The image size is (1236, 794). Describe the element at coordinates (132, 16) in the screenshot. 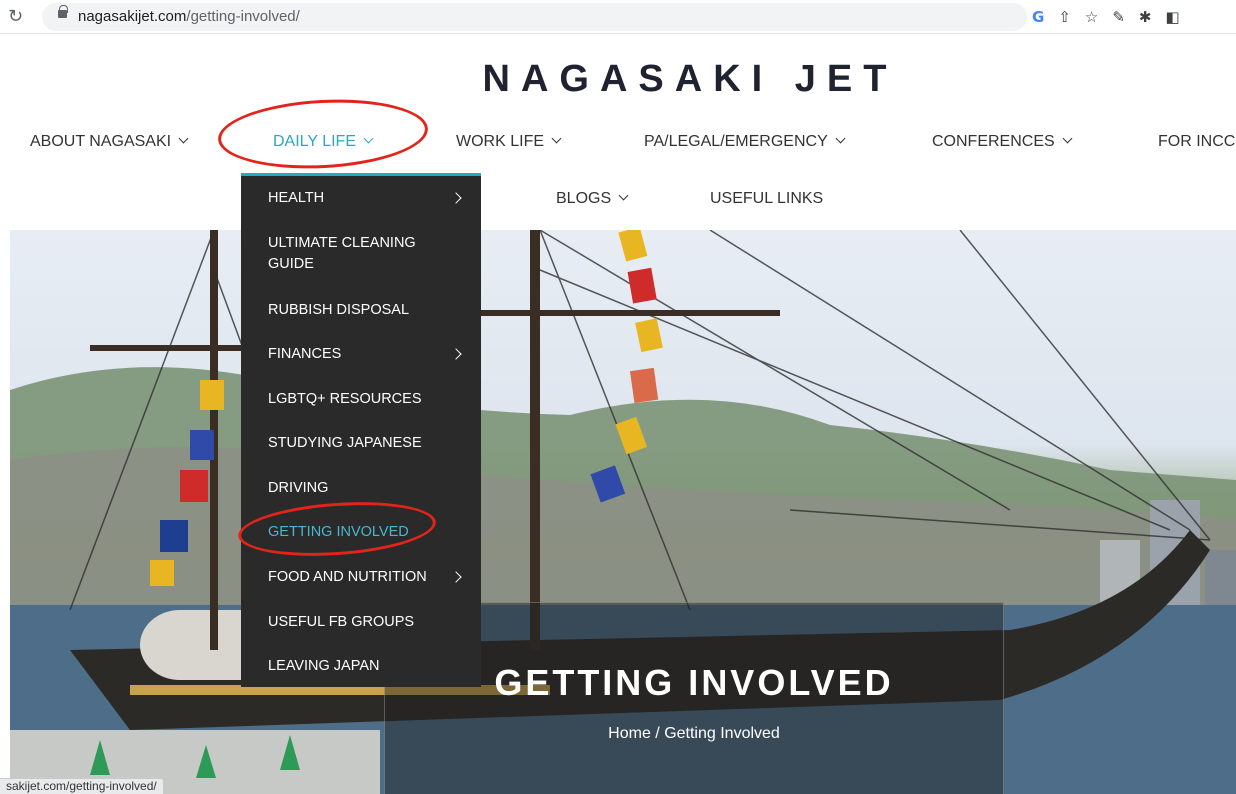

I see `url-host: nagasakijet.com` at that location.